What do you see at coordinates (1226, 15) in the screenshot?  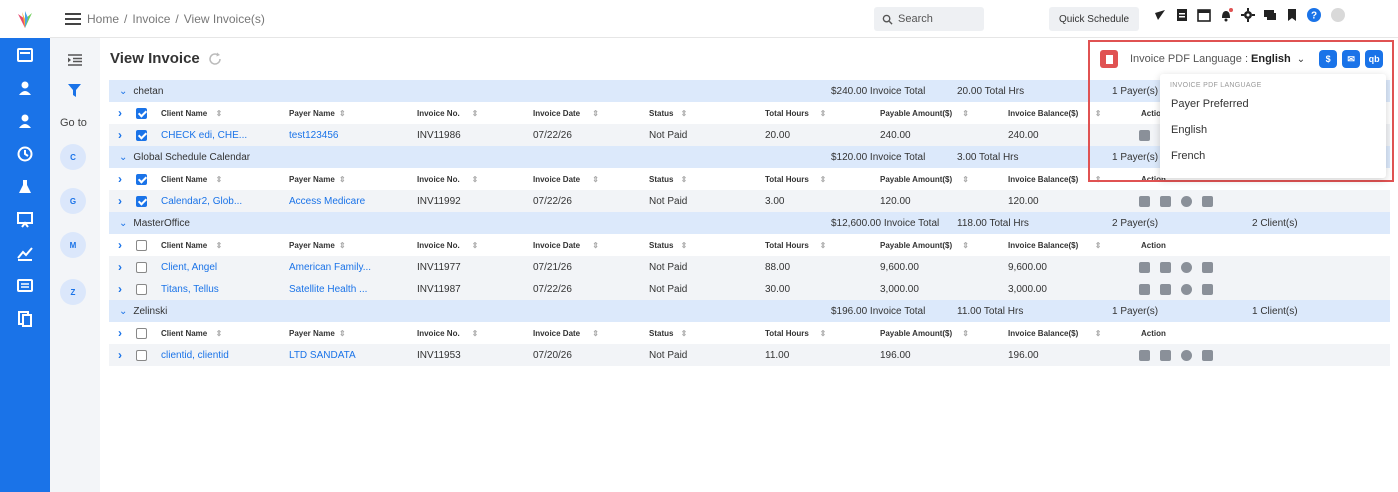 I see `notification-bell-icon` at bounding box center [1226, 15].